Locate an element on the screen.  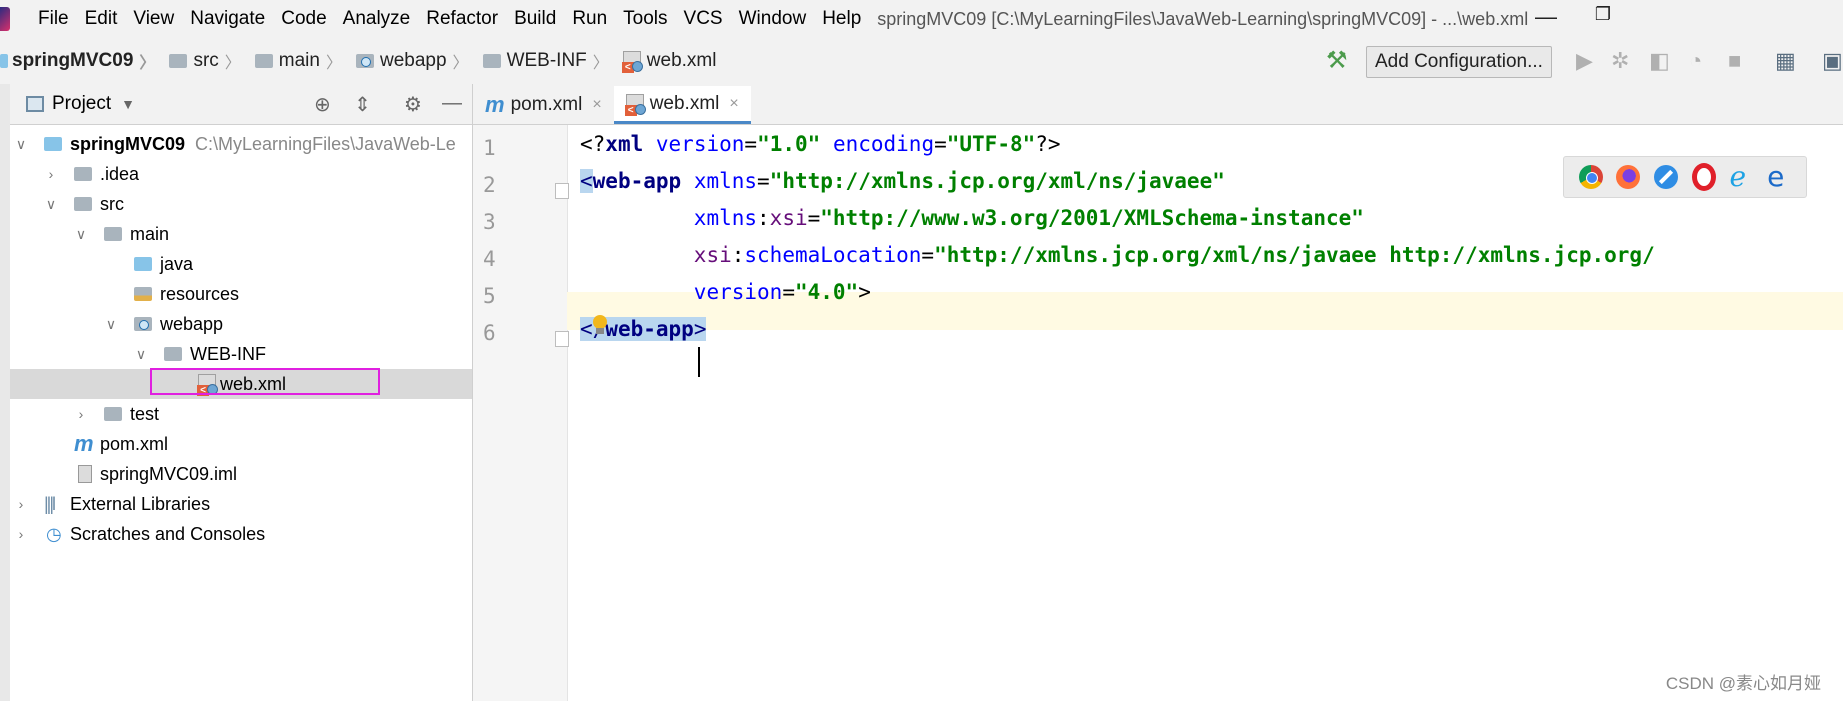
terminal-icon: ▣ is located at coordinates (1832, 61).